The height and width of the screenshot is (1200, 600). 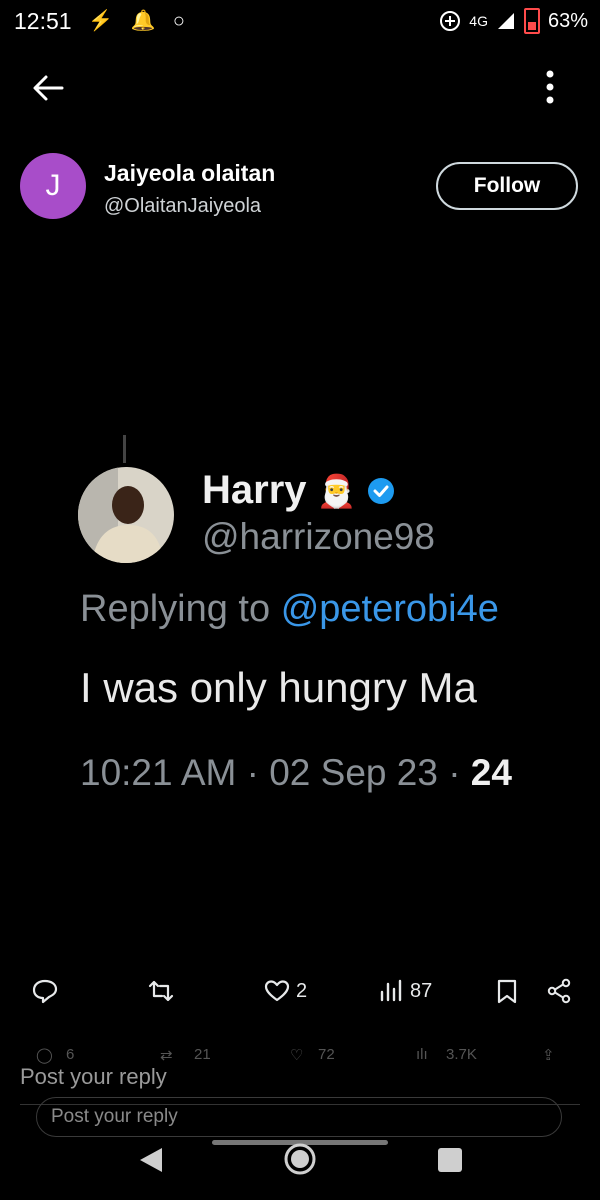 I want to click on hotspot-icon, so click(x=450, y=21).